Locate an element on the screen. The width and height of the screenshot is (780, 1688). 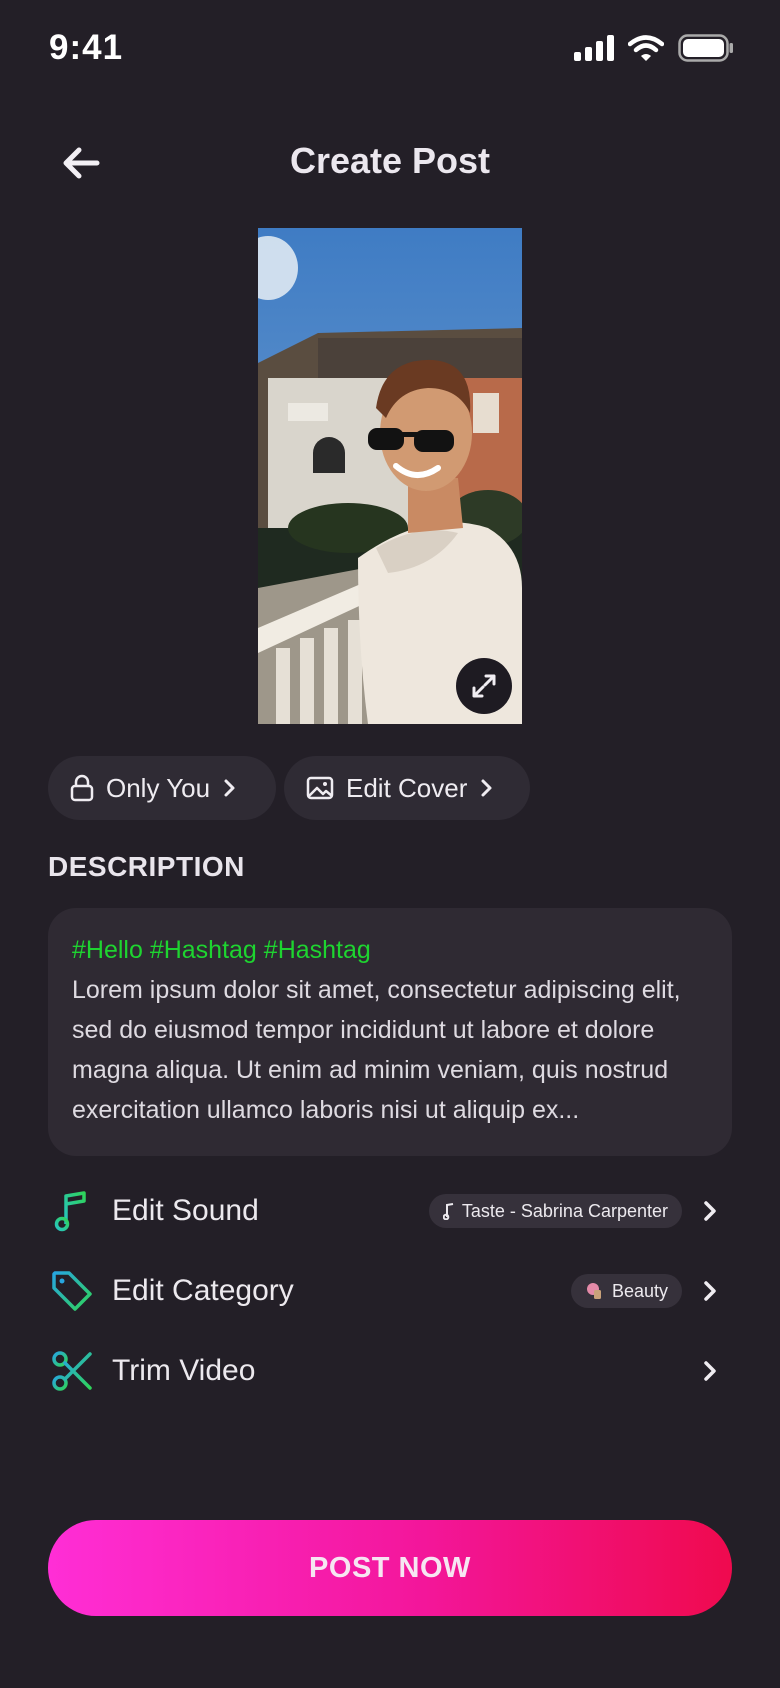
video-thumbnail is located at coordinates (390, 476).